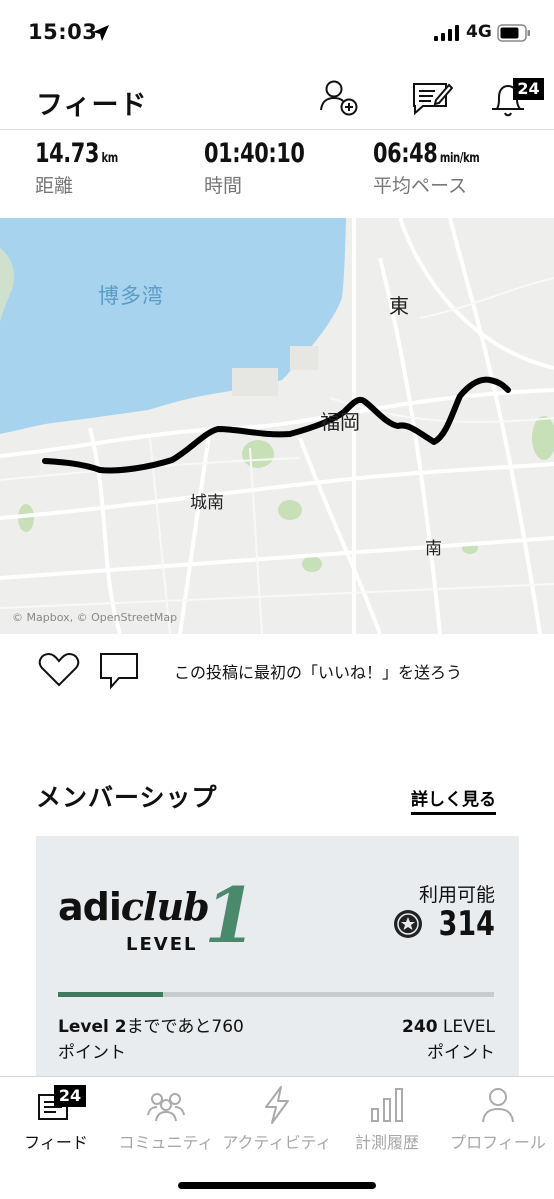  I want to click on nav-item-profile: プロフィール, so click(498, 1119).